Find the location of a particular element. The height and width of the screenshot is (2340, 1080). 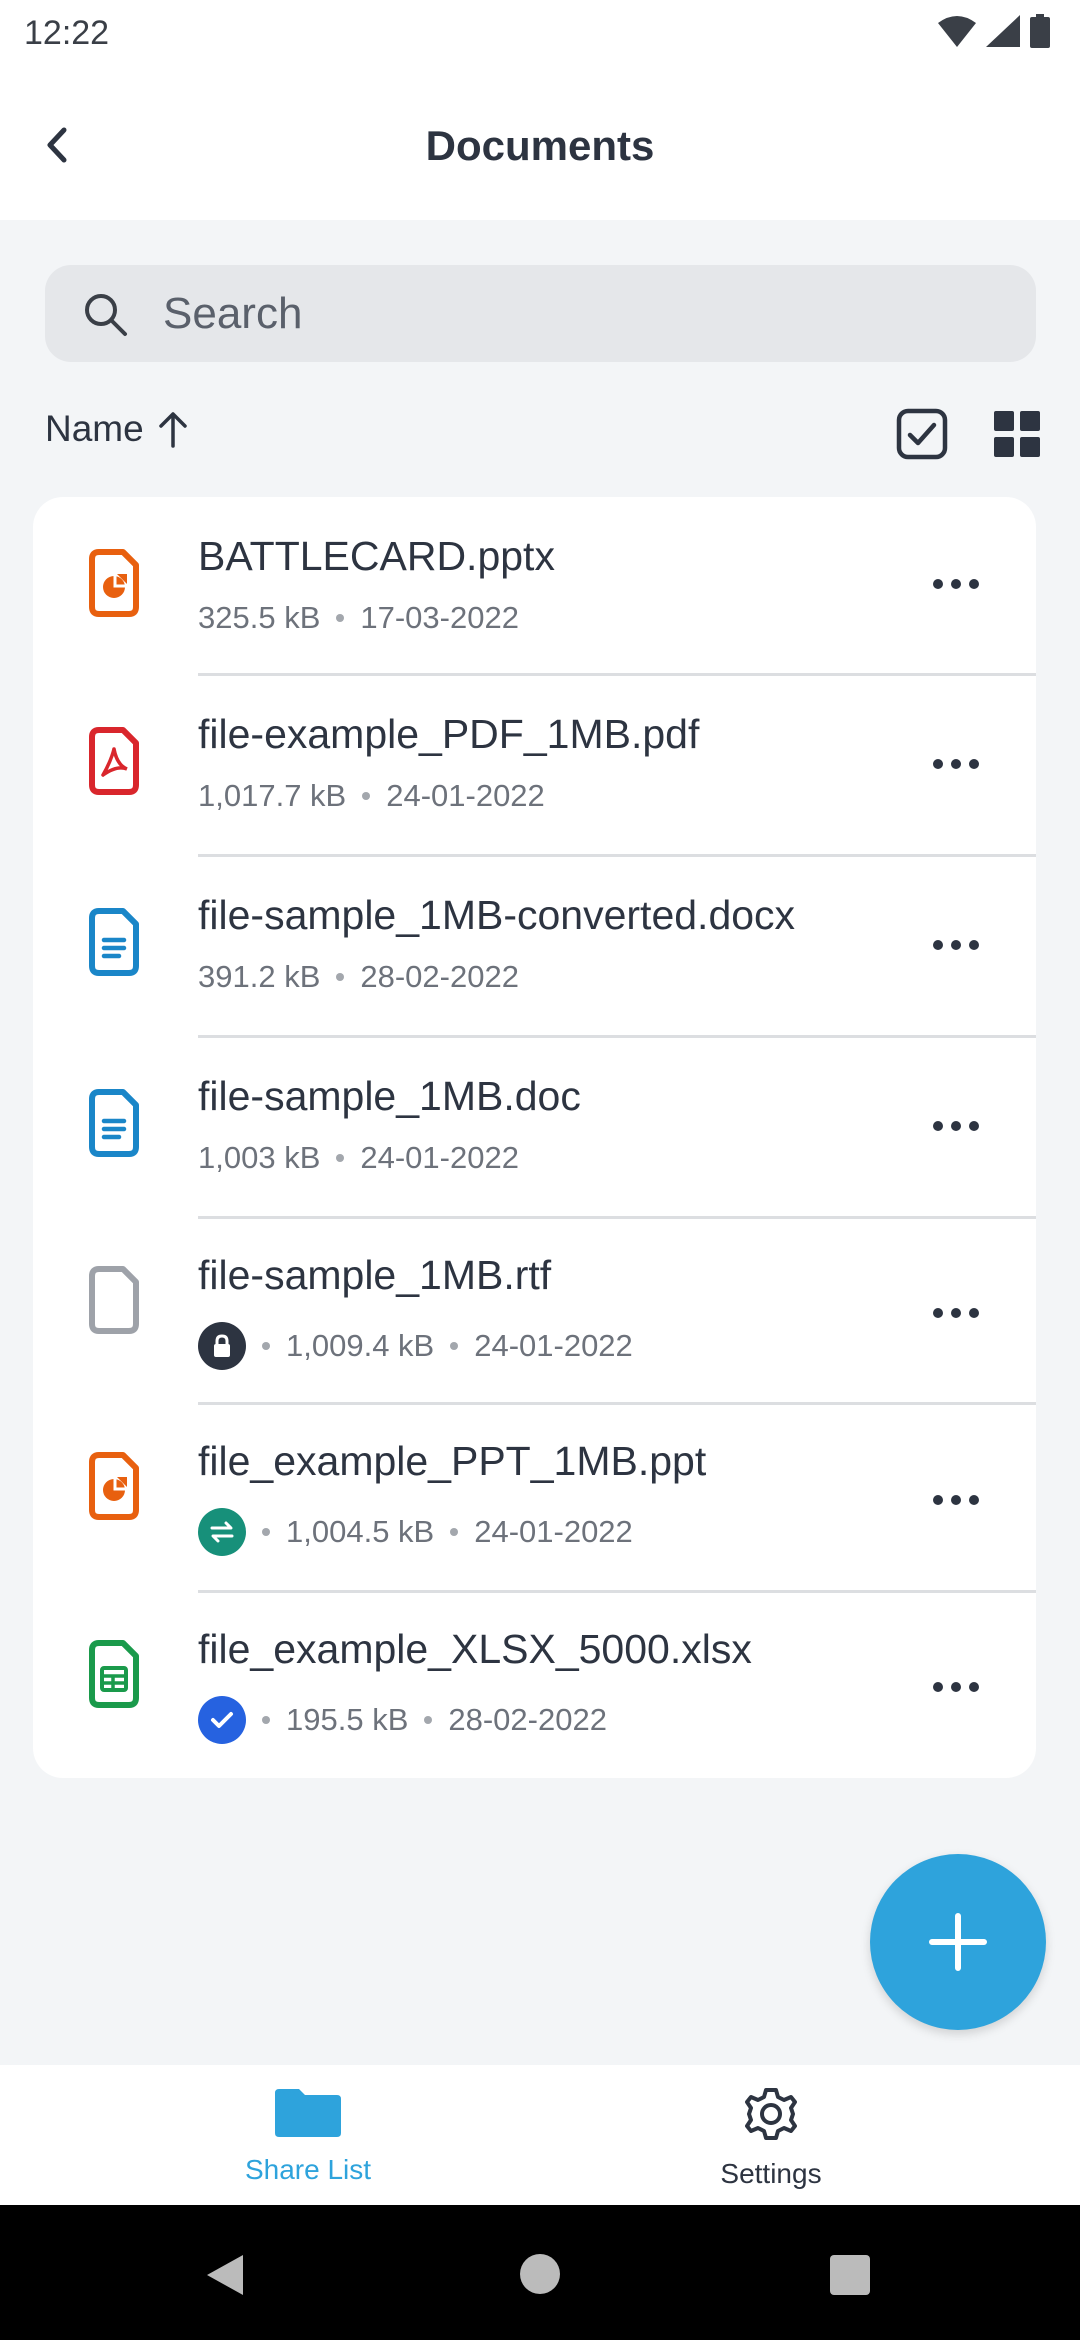

file-meta: 1,004.5 kB 24-01-2022 is located at coordinates (415, 1532).